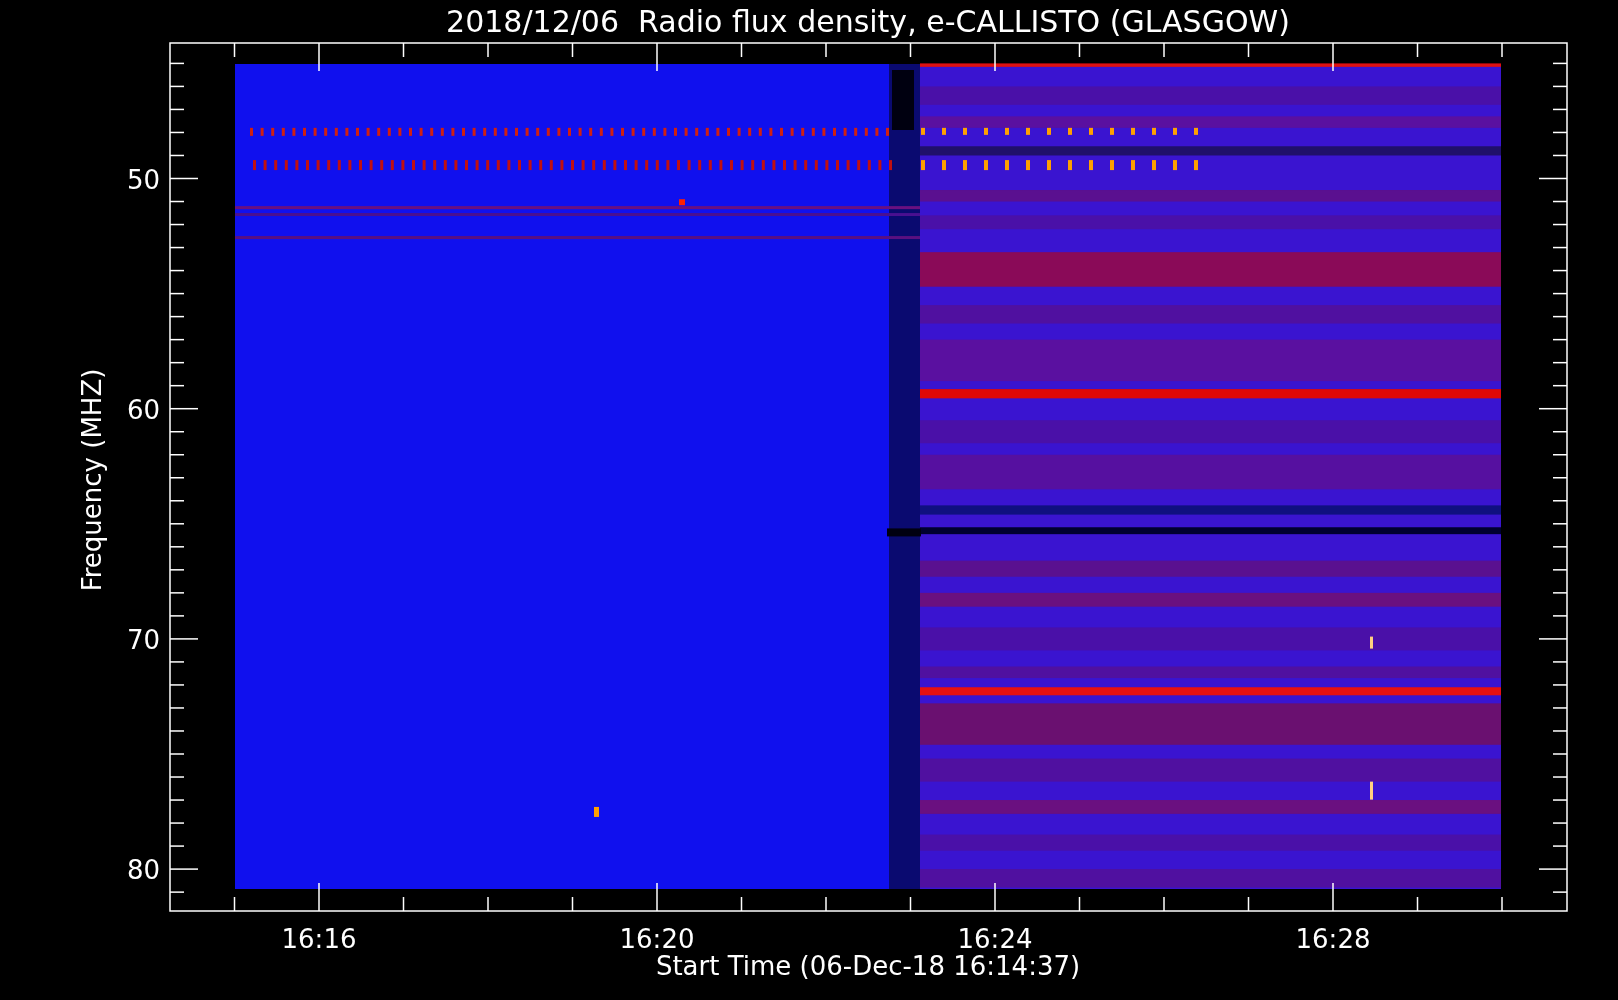  Describe the element at coordinates (868, 966) in the screenshot. I see `x-axis-label: Start Time (06-Dec-18 16:14:37)` at that location.